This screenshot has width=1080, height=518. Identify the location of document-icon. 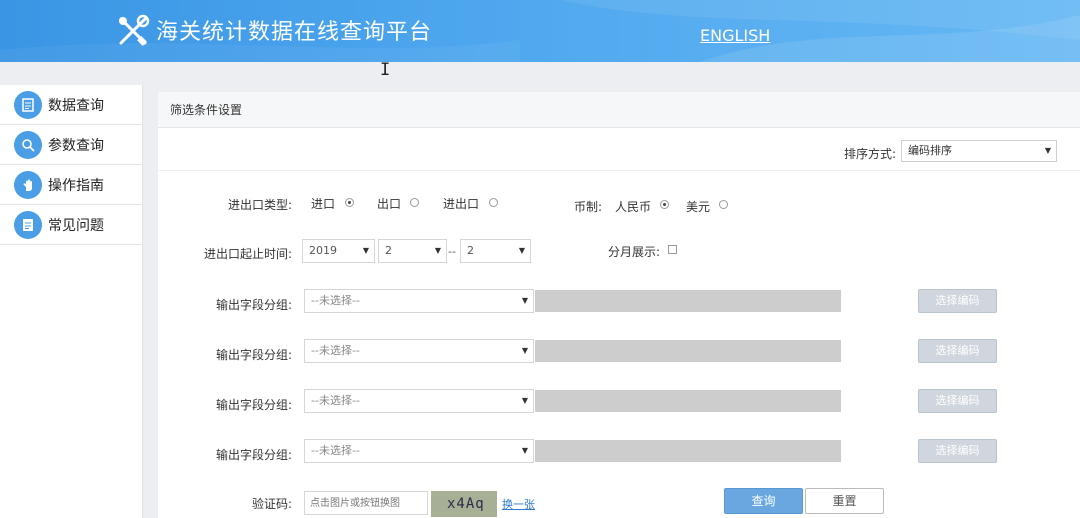
(28, 104).